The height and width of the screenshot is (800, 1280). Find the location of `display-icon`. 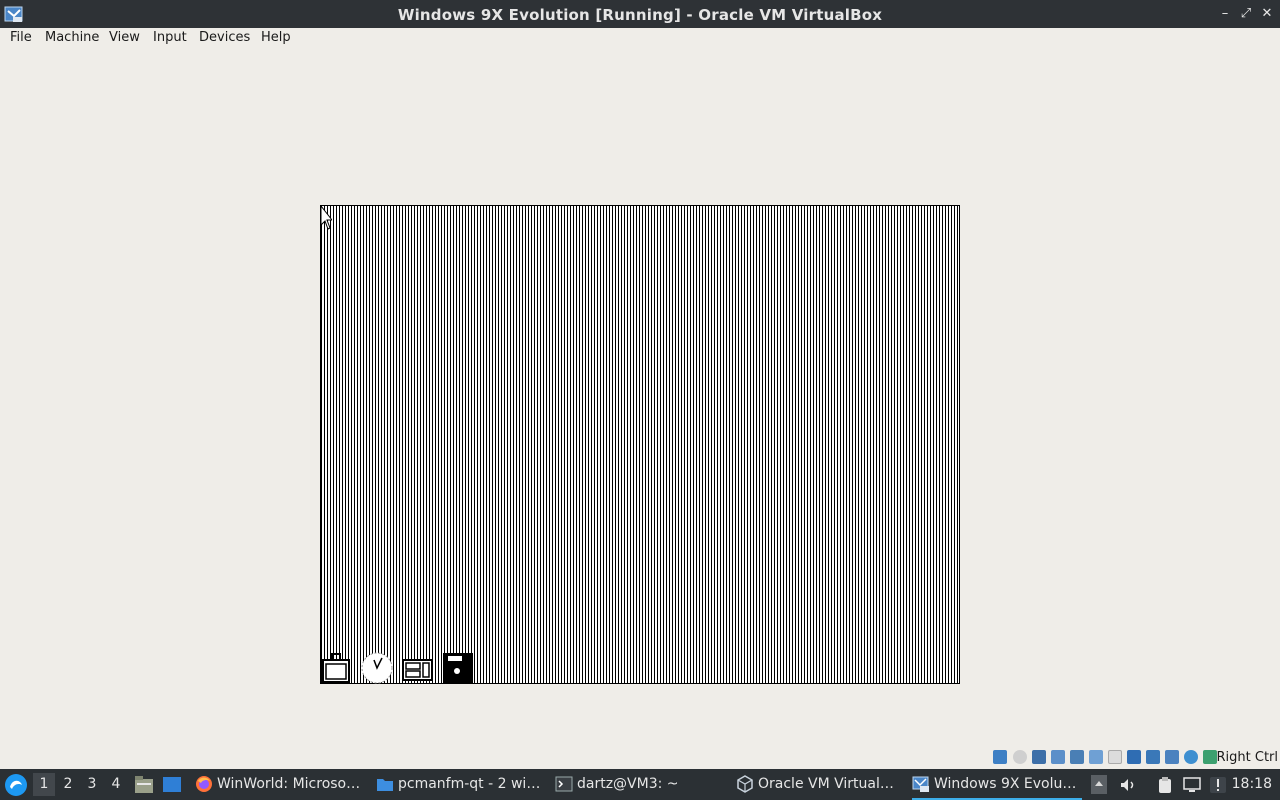

display-icon is located at coordinates (1134, 757).